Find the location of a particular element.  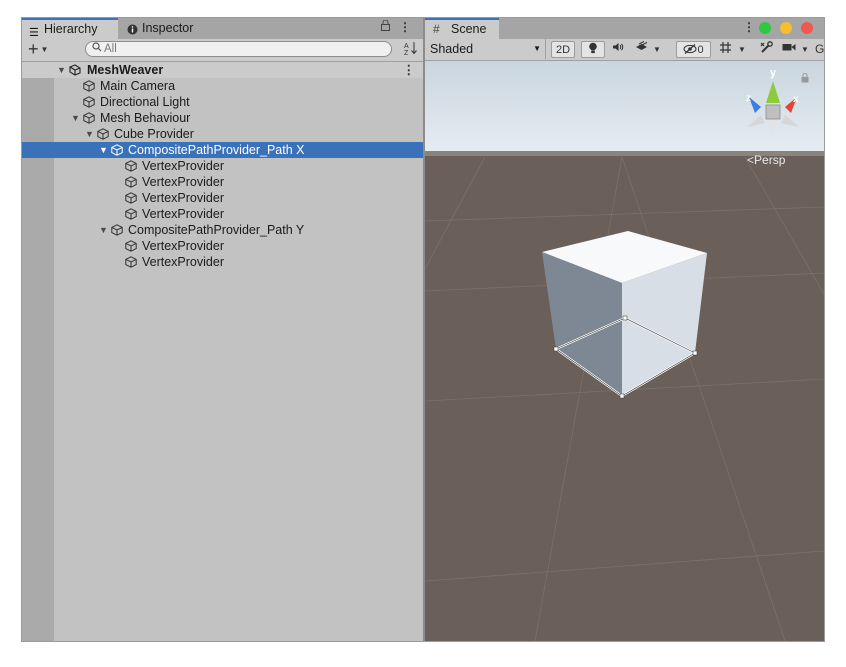

tree-item-label: Cube Provider is located at coordinates (154, 134).